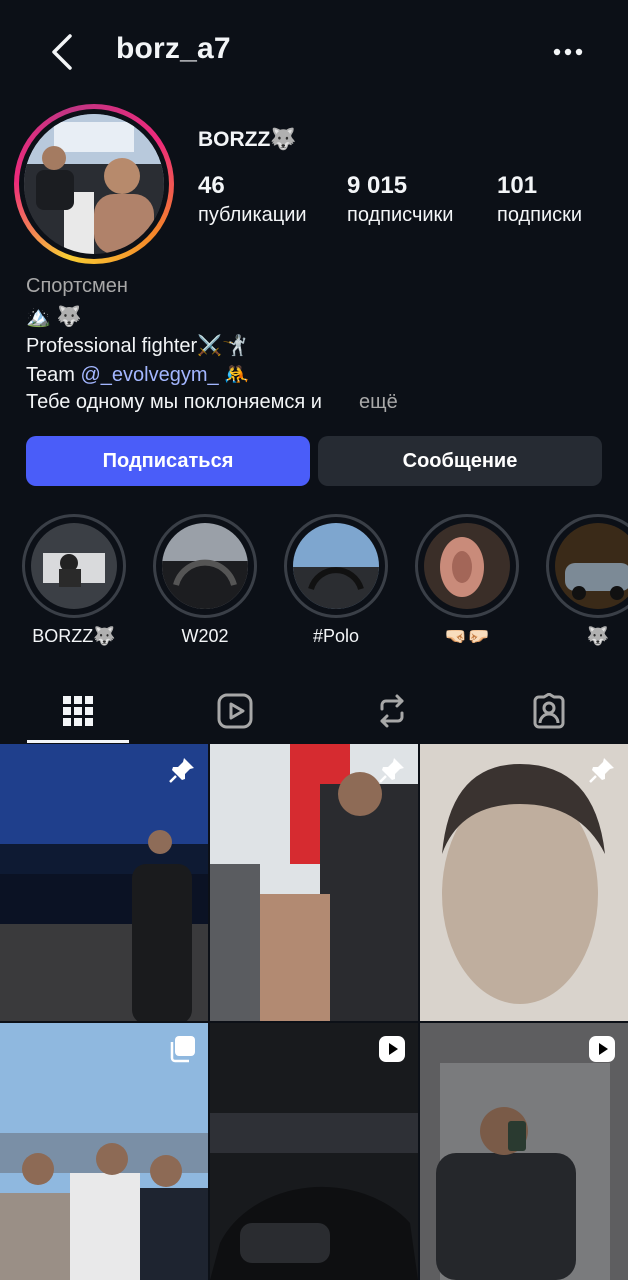 This screenshot has width=628, height=1280. What do you see at coordinates (173, 48) in the screenshot?
I see `profile-username: borz_a7` at bounding box center [173, 48].